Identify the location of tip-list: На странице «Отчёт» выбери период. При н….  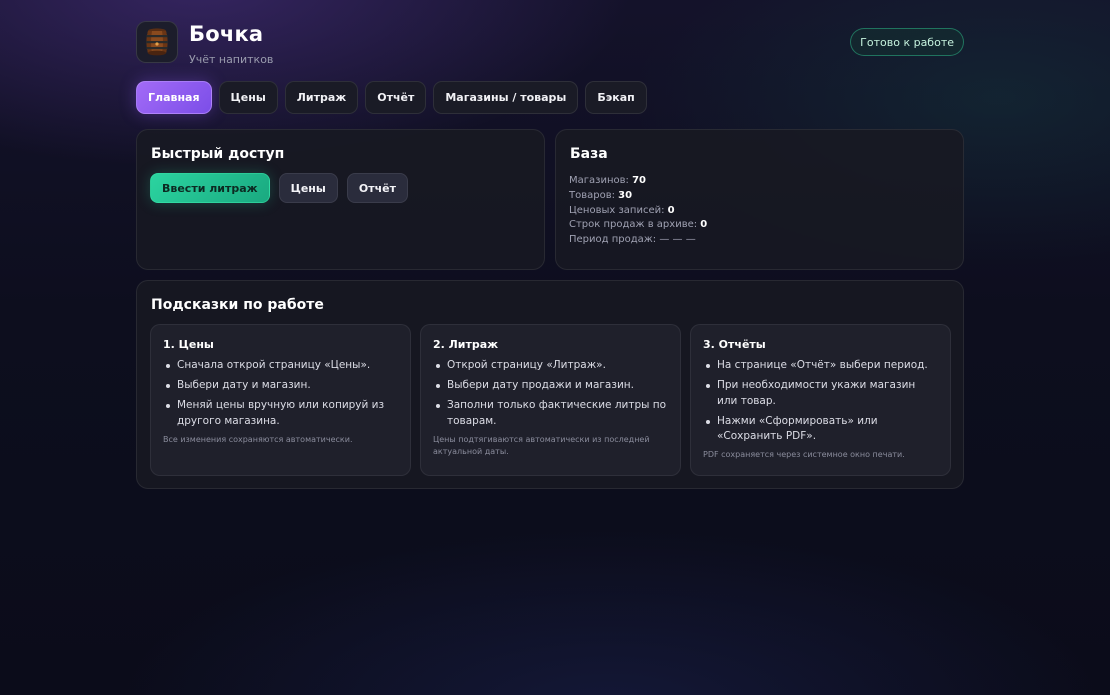
(820, 401).